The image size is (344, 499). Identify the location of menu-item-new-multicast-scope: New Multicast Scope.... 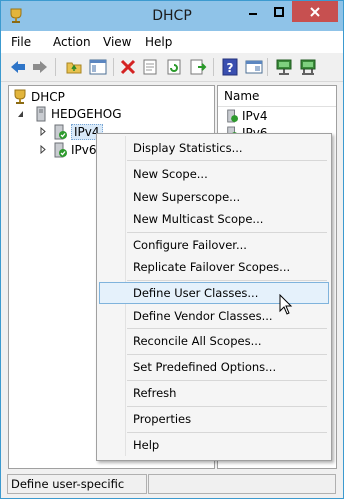
(214, 219).